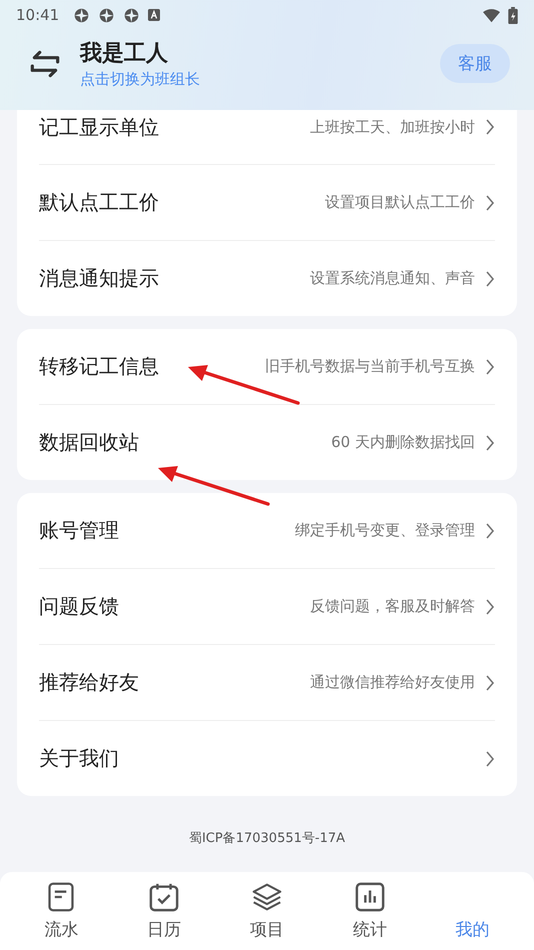 The image size is (534, 950). Describe the element at coordinates (267, 278) in the screenshot. I see `settings-row: 消息通知提示 设置系统消息通知、声音` at that location.